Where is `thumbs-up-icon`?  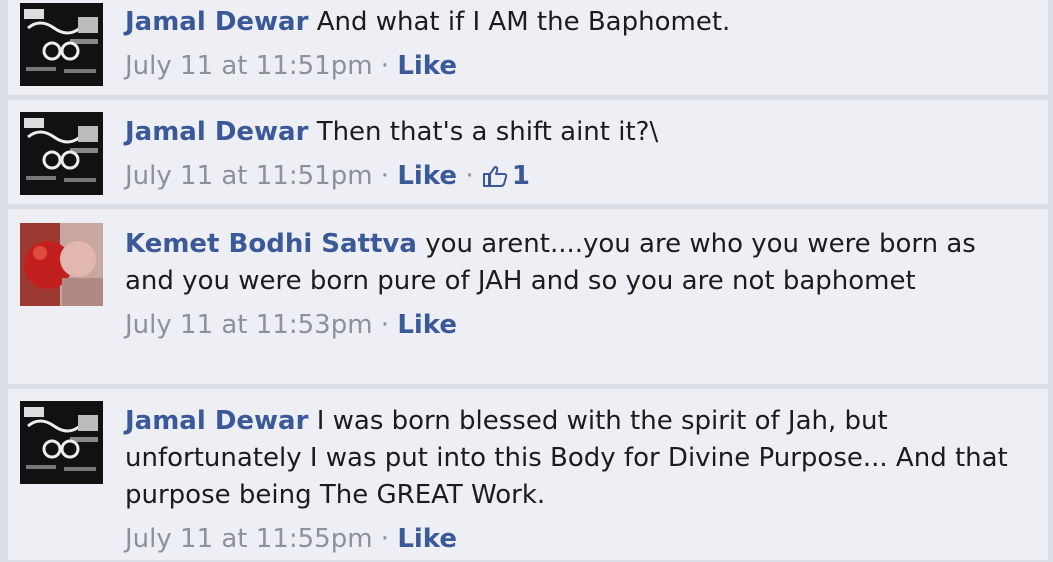 thumbs-up-icon is located at coordinates (495, 179).